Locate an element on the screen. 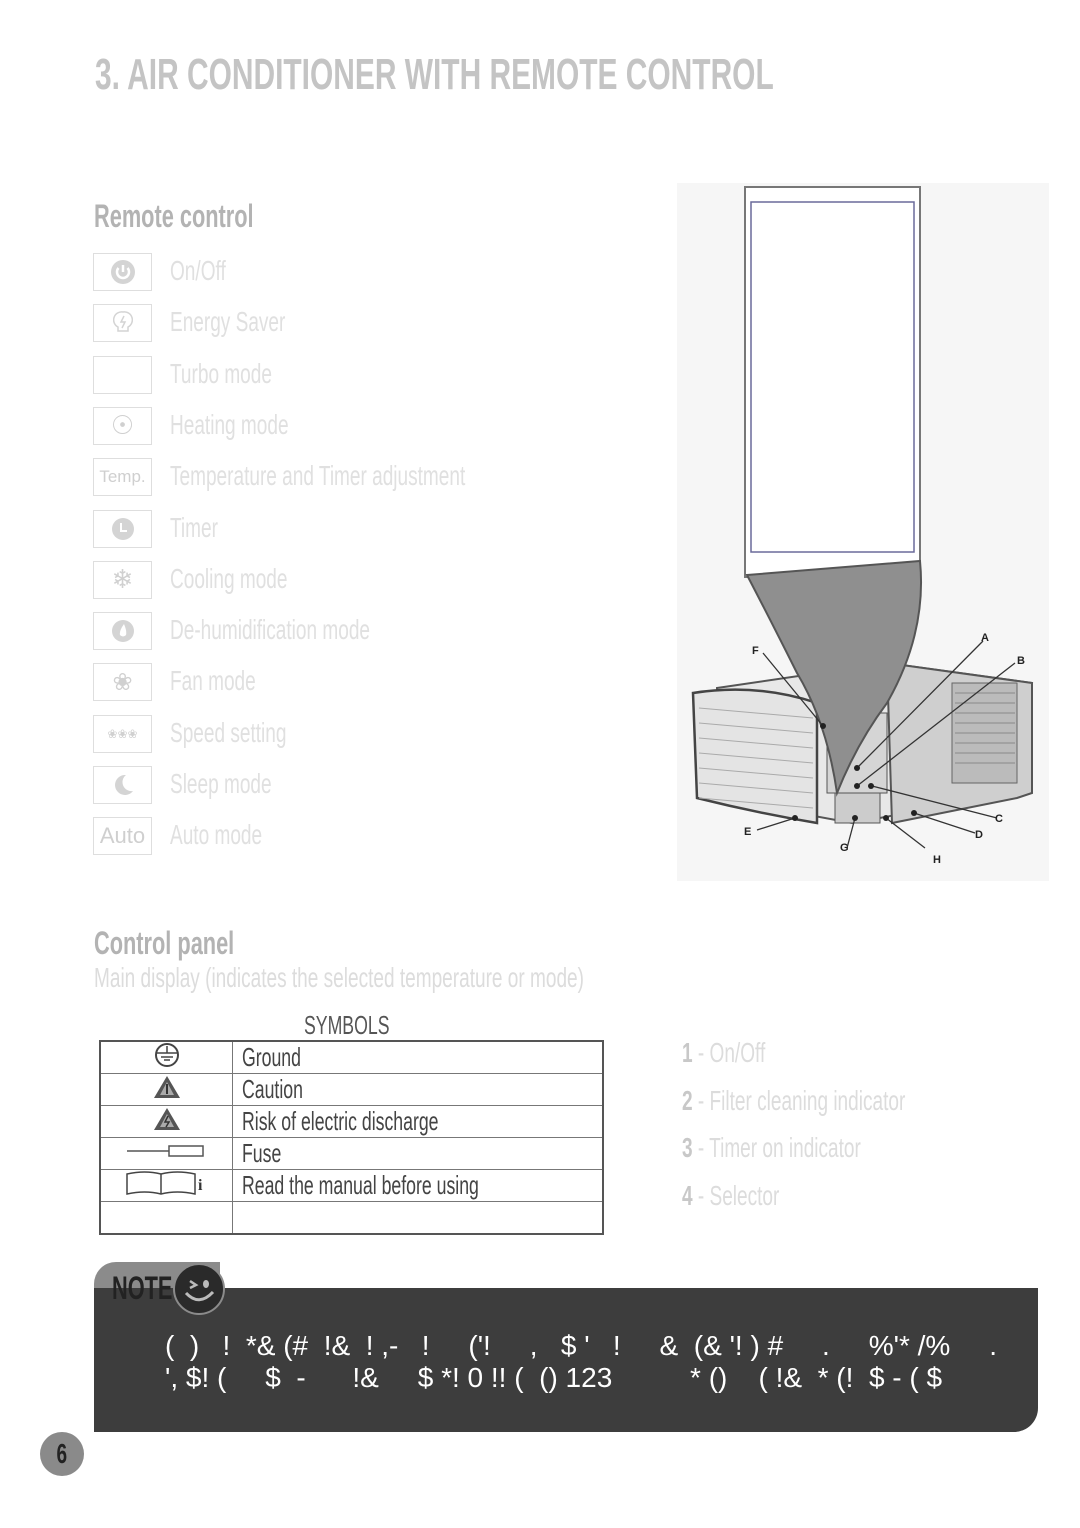 The width and height of the screenshot is (1080, 1528). label-a: A is located at coordinates (985, 638).